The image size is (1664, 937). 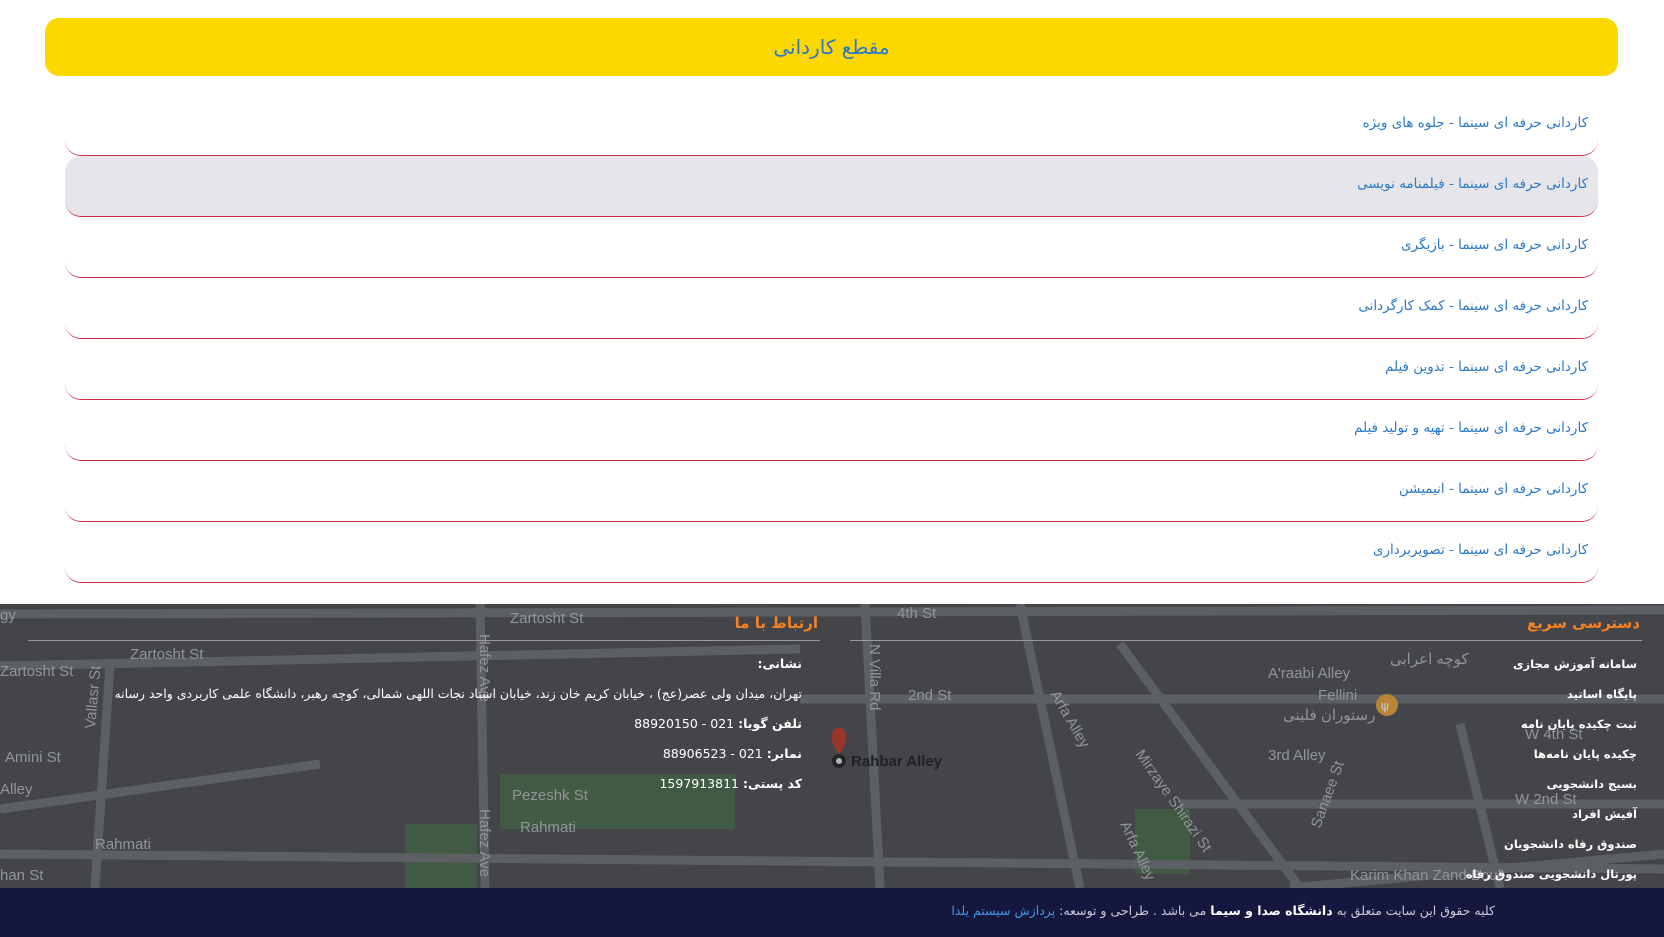 I want to click on program-link: کاردانی حرفه ای سینما - انیمیشن, so click(x=1493, y=489).